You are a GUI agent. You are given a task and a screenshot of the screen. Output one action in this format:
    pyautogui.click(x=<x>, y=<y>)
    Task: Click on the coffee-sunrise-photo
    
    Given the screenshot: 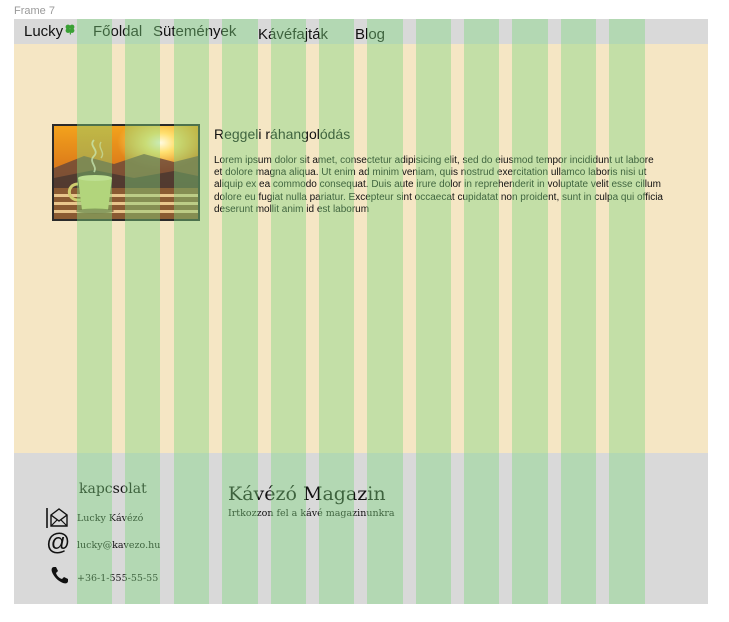 What is the action you would take?
    pyautogui.click(x=126, y=172)
    